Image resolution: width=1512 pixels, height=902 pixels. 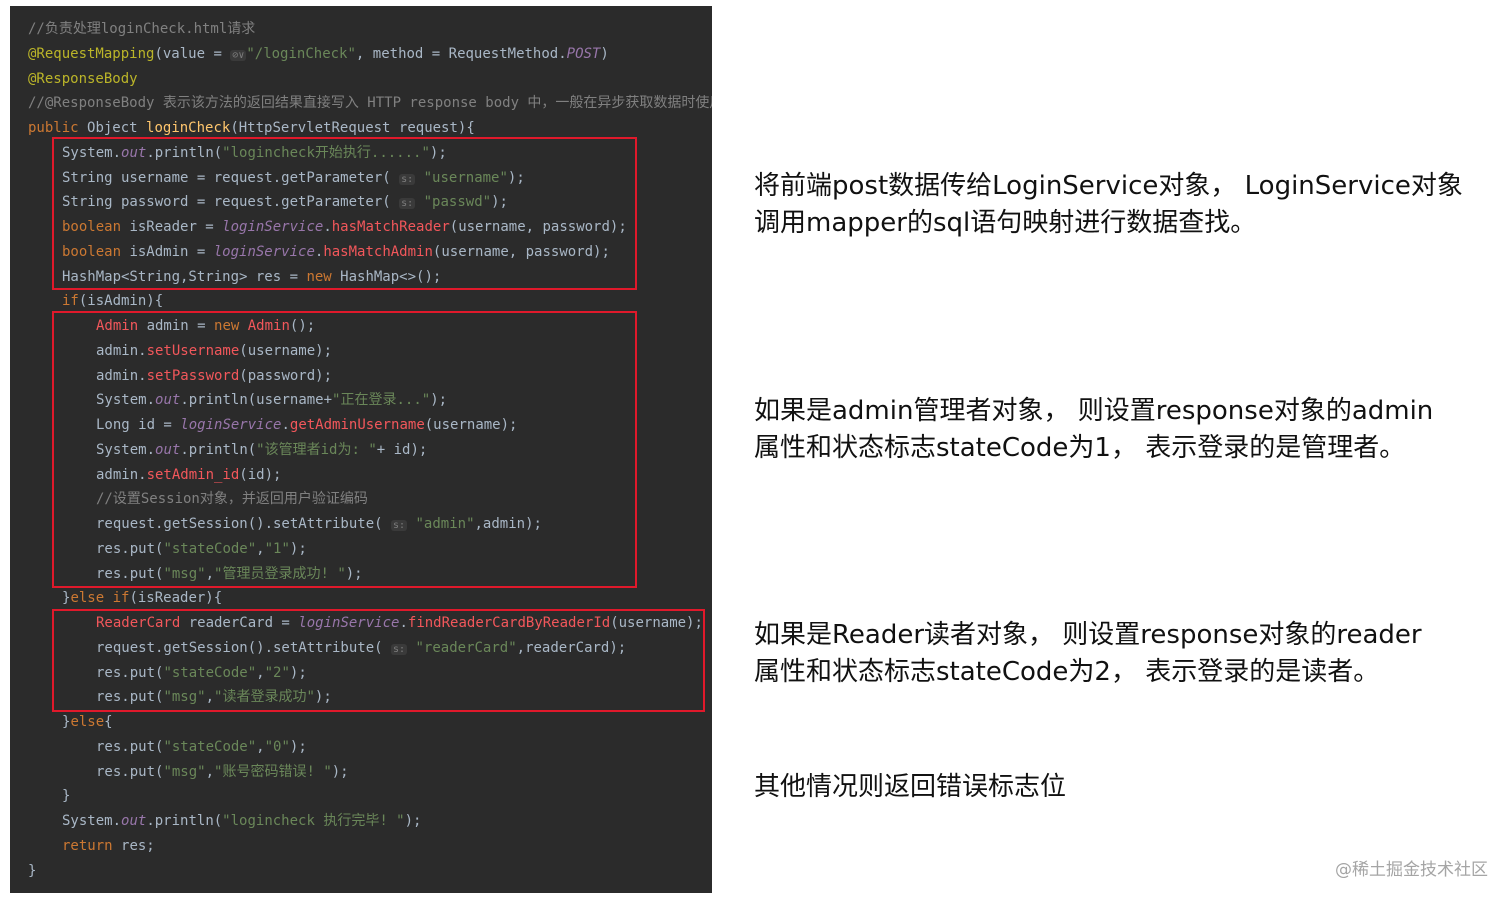 I want to click on code-token: boolean, so click(x=96, y=227).